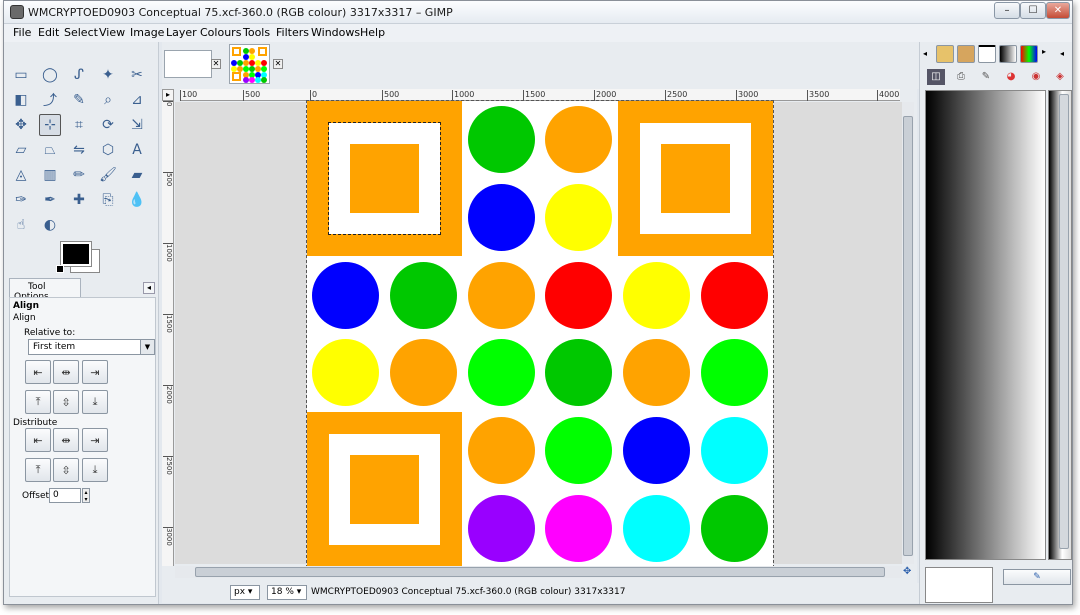  I want to click on text-icon: A, so click(137, 150).